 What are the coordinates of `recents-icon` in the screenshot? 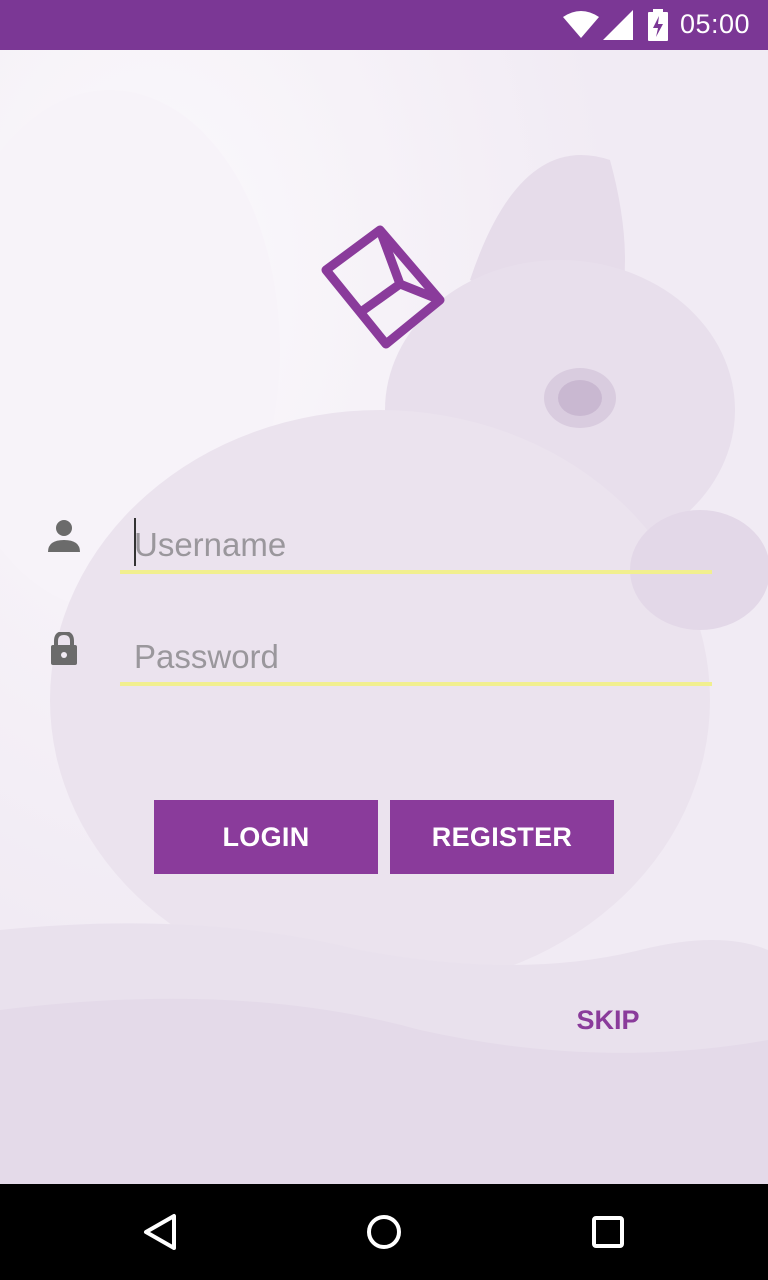 It's located at (608, 1232).